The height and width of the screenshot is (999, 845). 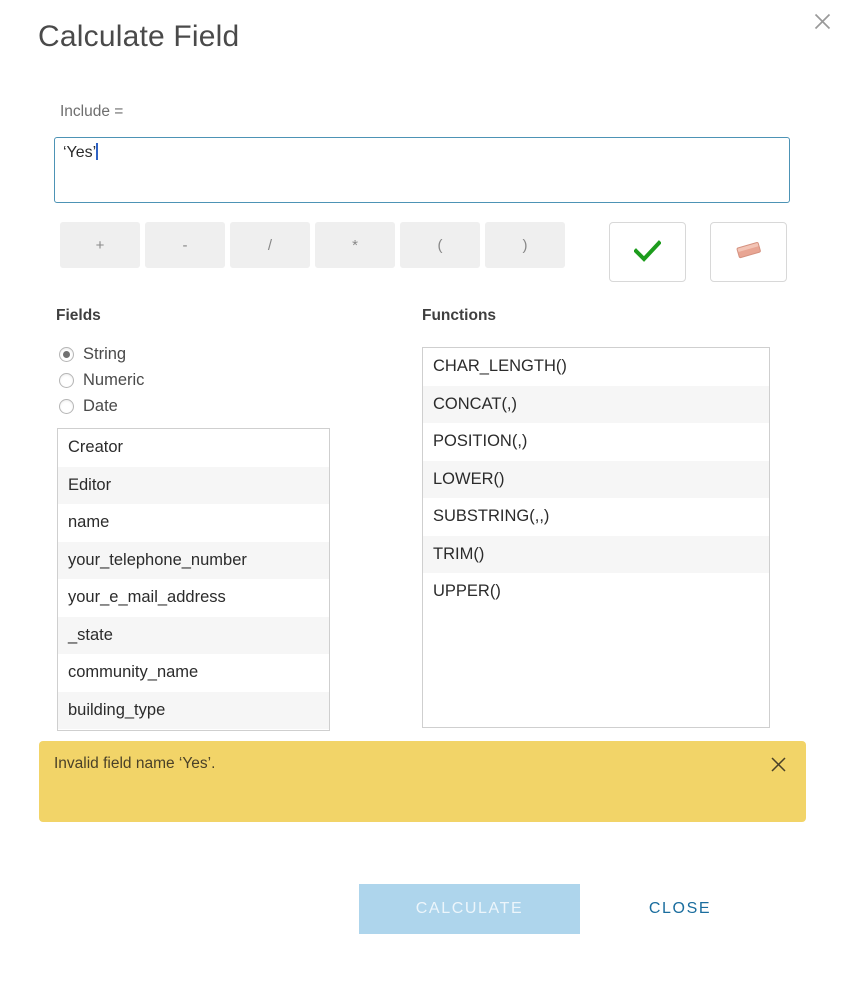 I want to click on expression-value: ‘Yes’, so click(x=80, y=152).